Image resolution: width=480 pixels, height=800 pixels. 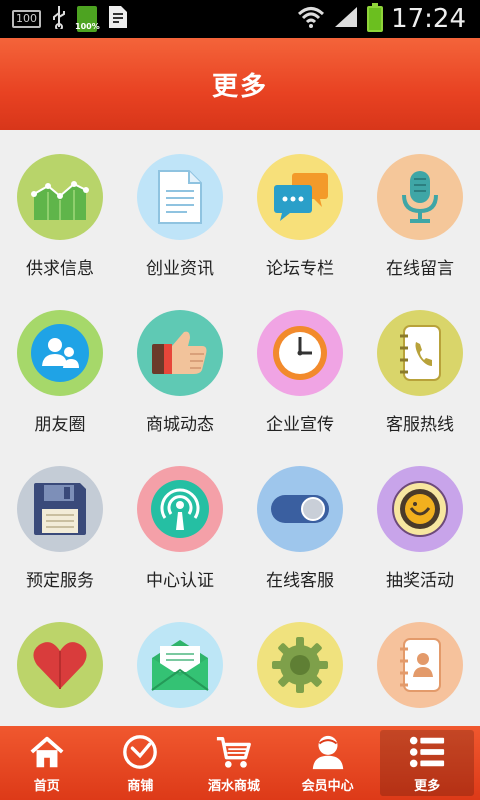 What do you see at coordinates (420, 509) in the screenshot?
I see `lottery-icon` at bounding box center [420, 509].